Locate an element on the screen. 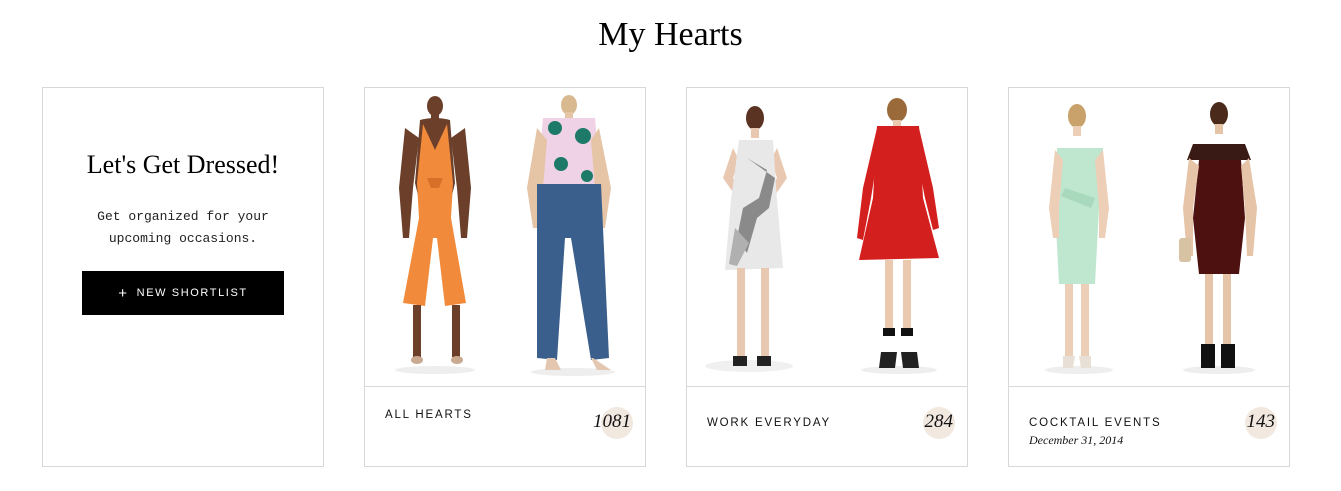  shortlist-footer: WORK EVERYDAY 284 is located at coordinates (827, 426).